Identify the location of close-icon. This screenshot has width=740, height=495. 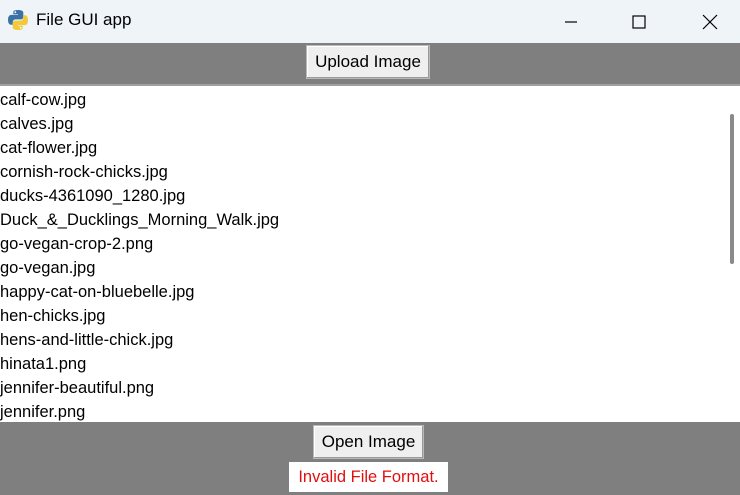
(710, 21).